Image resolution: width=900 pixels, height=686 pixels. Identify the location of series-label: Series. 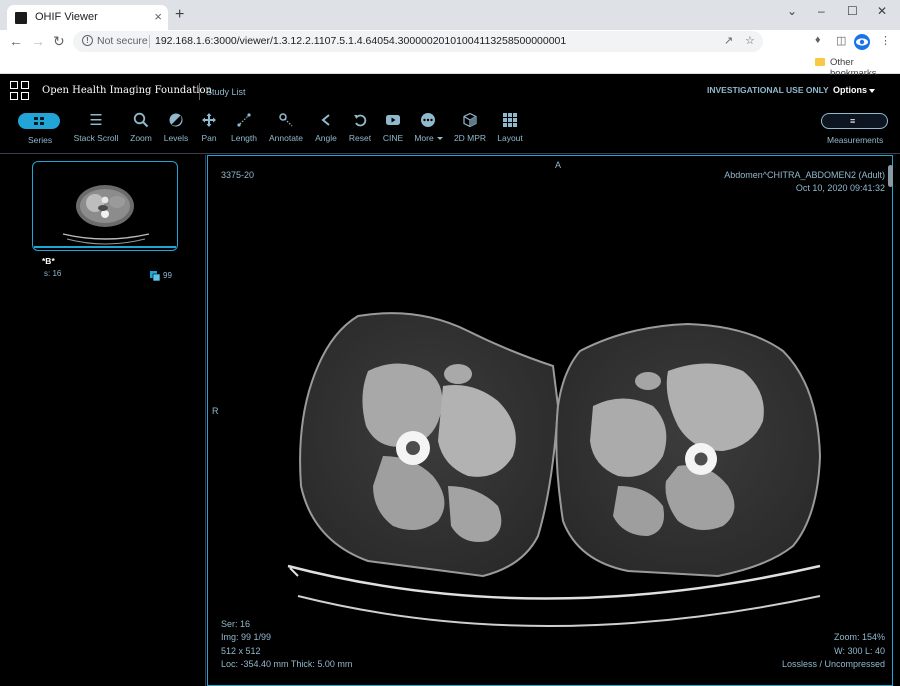
(40, 140).